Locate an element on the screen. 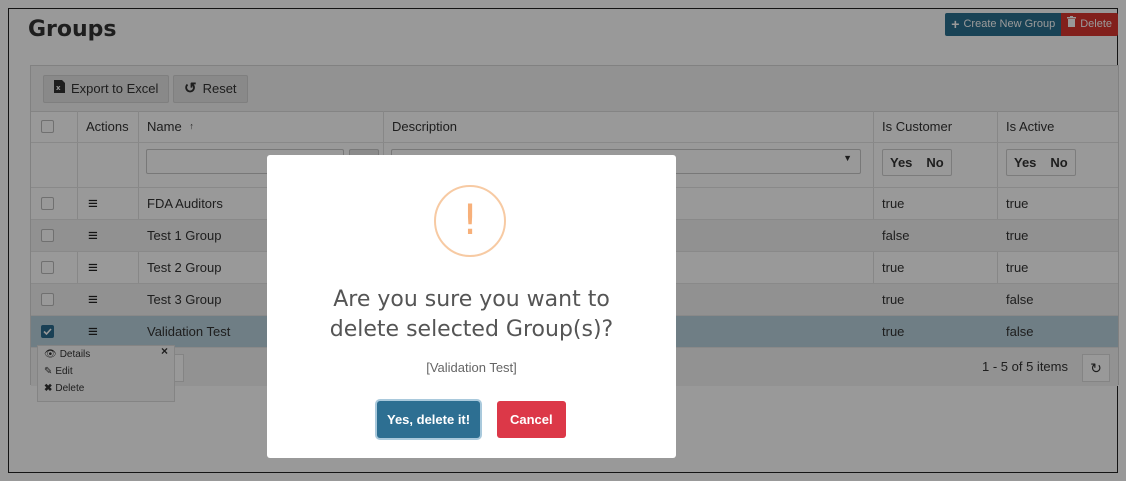 This screenshot has height=481, width=1126. dialog-subtitle: [Validation Test] is located at coordinates (471, 367).